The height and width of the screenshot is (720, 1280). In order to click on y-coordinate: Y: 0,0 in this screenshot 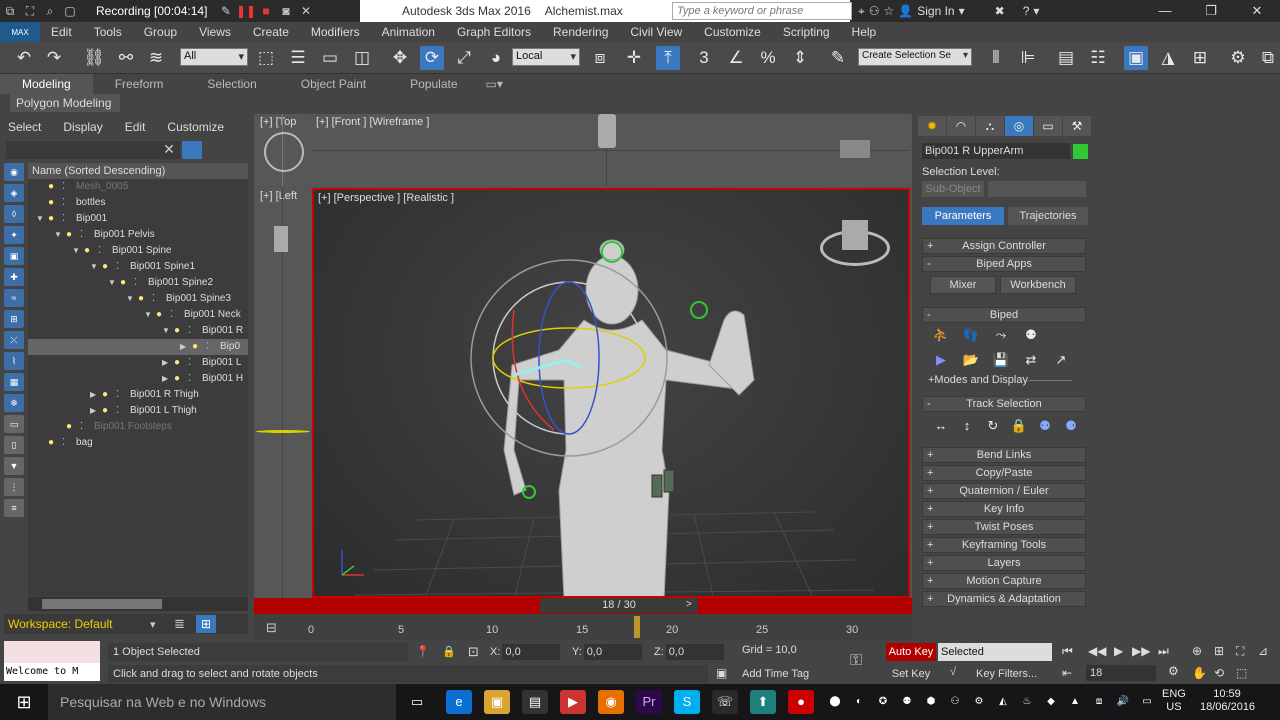, I will do `click(607, 652)`.